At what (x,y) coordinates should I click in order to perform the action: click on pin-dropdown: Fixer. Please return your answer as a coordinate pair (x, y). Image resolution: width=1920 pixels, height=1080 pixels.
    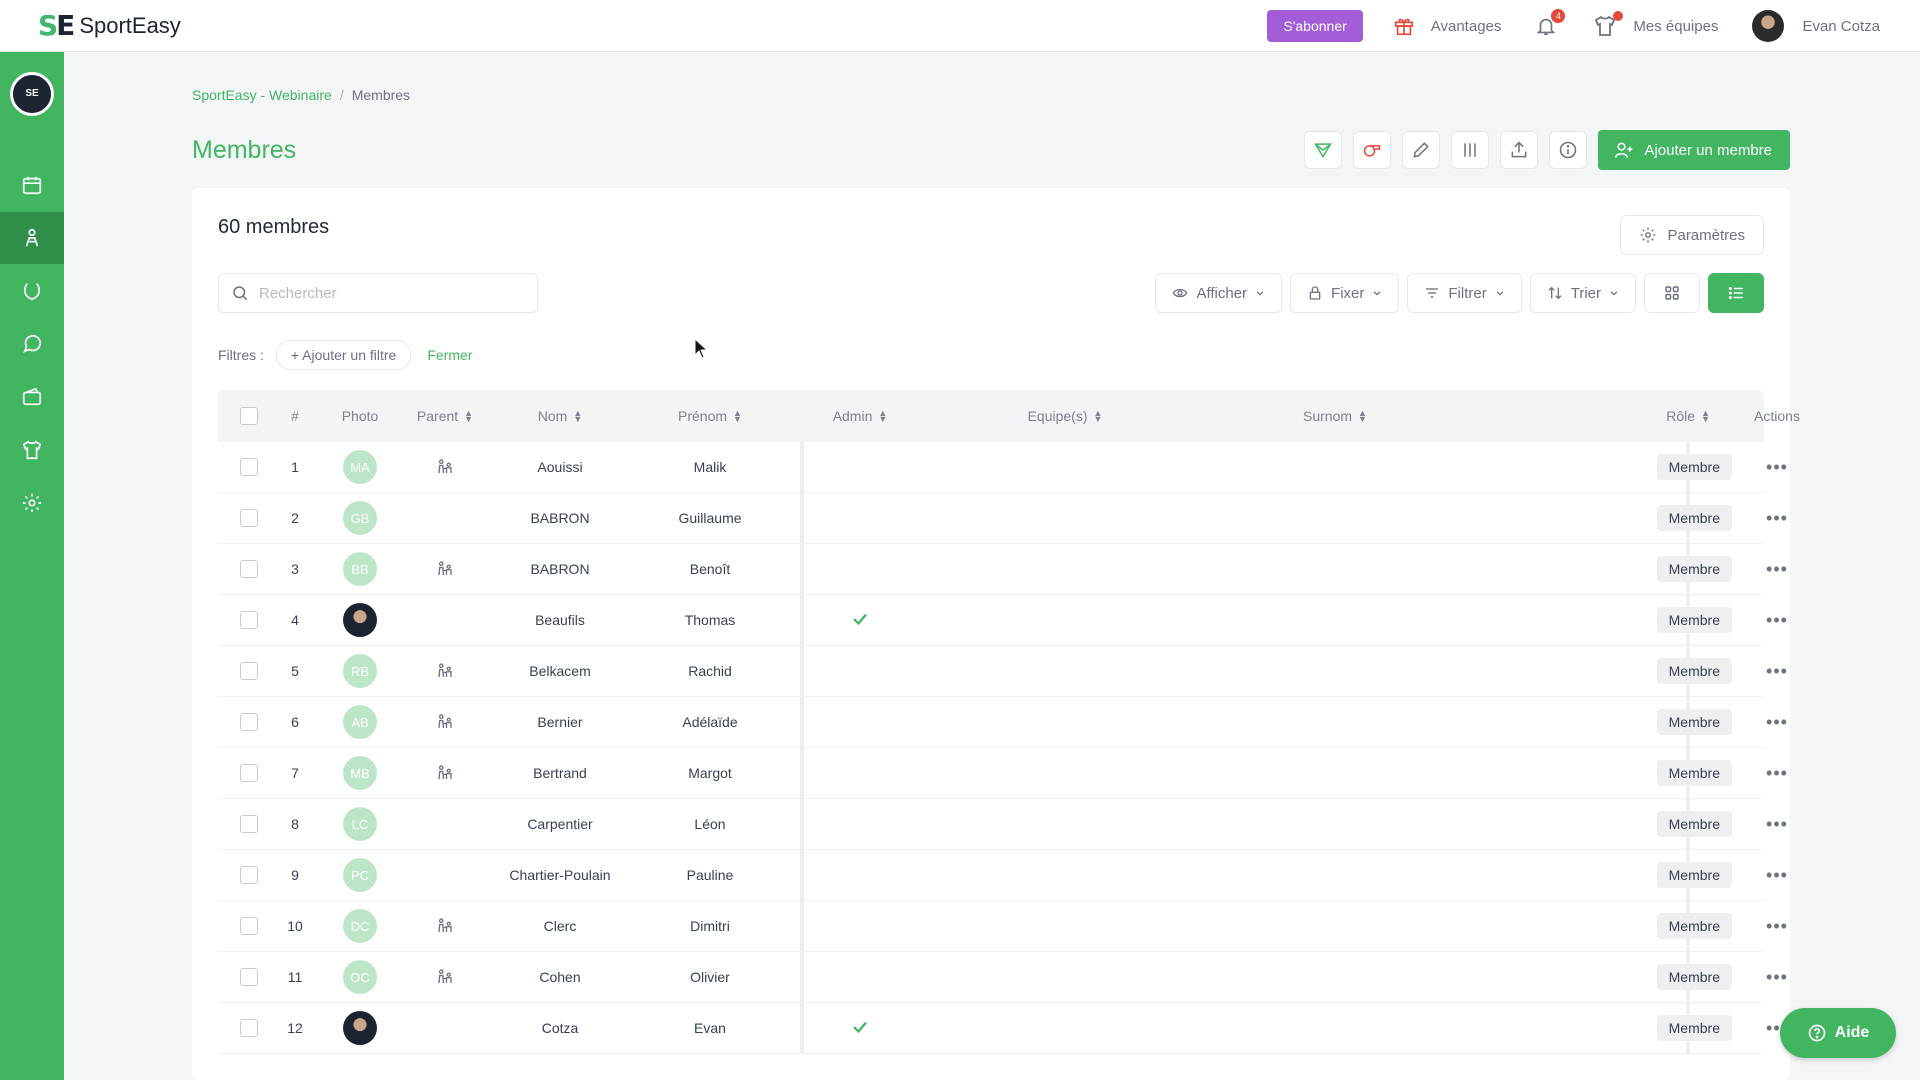
    Looking at the image, I should click on (1345, 293).